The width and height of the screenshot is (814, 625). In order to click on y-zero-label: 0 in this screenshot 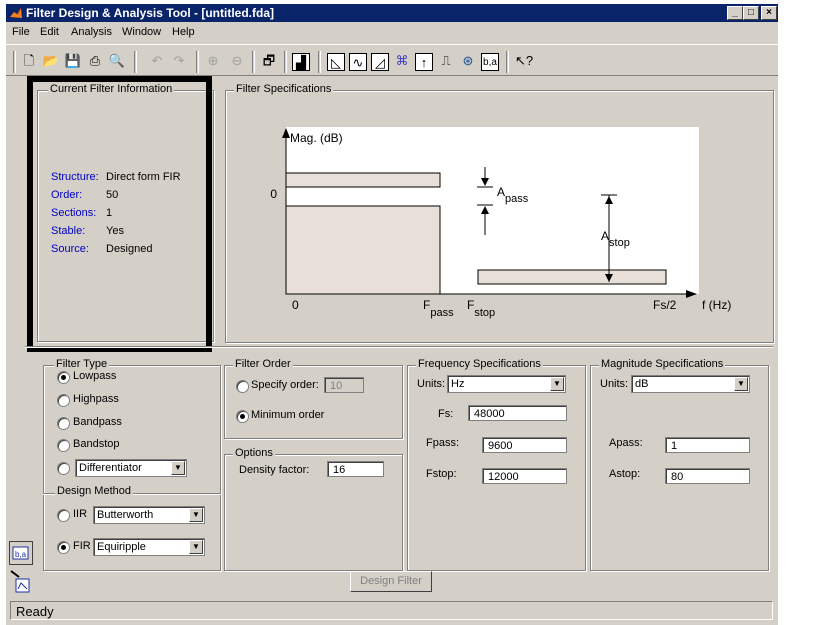, I will do `click(273, 194)`.